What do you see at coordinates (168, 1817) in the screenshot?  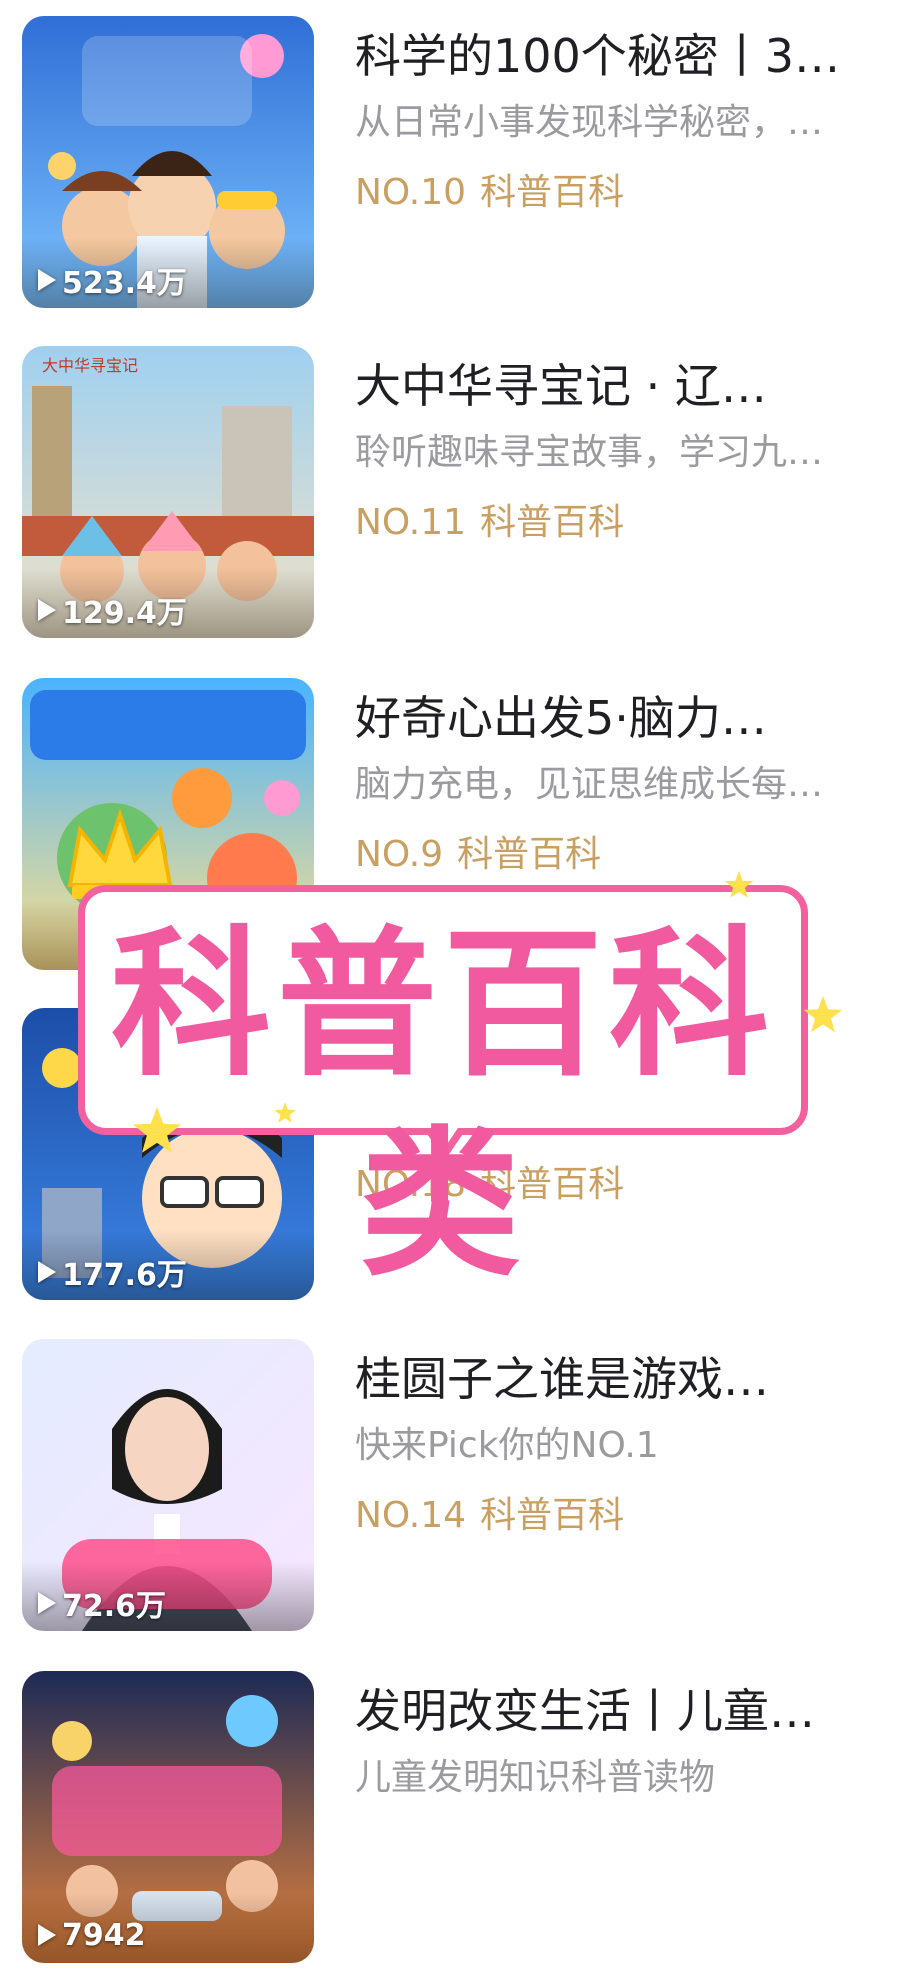 I see `cover-image: 7942` at bounding box center [168, 1817].